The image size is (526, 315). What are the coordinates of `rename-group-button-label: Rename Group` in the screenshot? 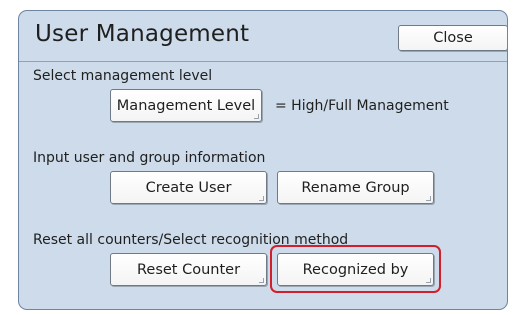 It's located at (355, 187).